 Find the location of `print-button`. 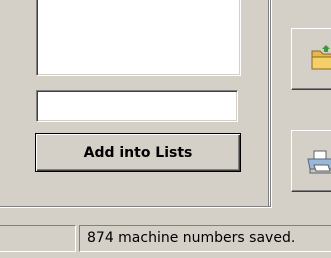

print-button is located at coordinates (311, 161).